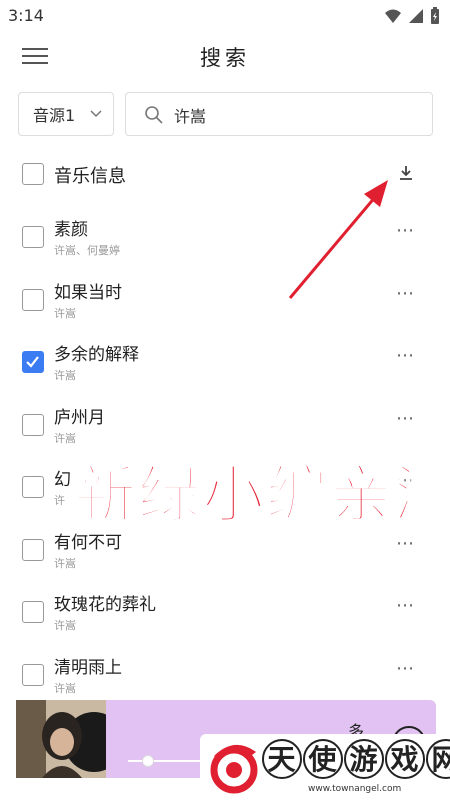  What do you see at coordinates (261, 494) in the screenshot?
I see `overlay-caption: 新绿小编亲测` at bounding box center [261, 494].